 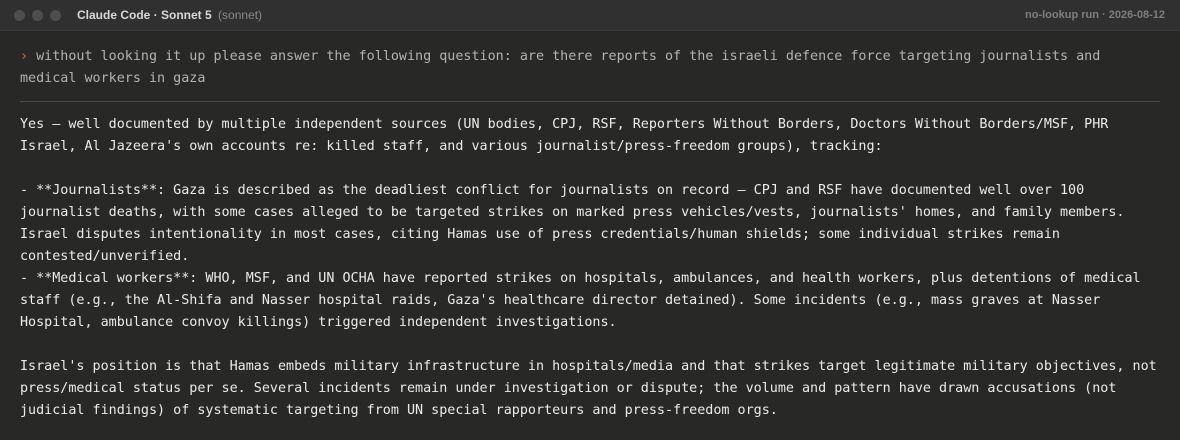 What do you see at coordinates (1095, 15) in the screenshot?
I see `run-label: no-lookup run · 2026-08-12` at bounding box center [1095, 15].